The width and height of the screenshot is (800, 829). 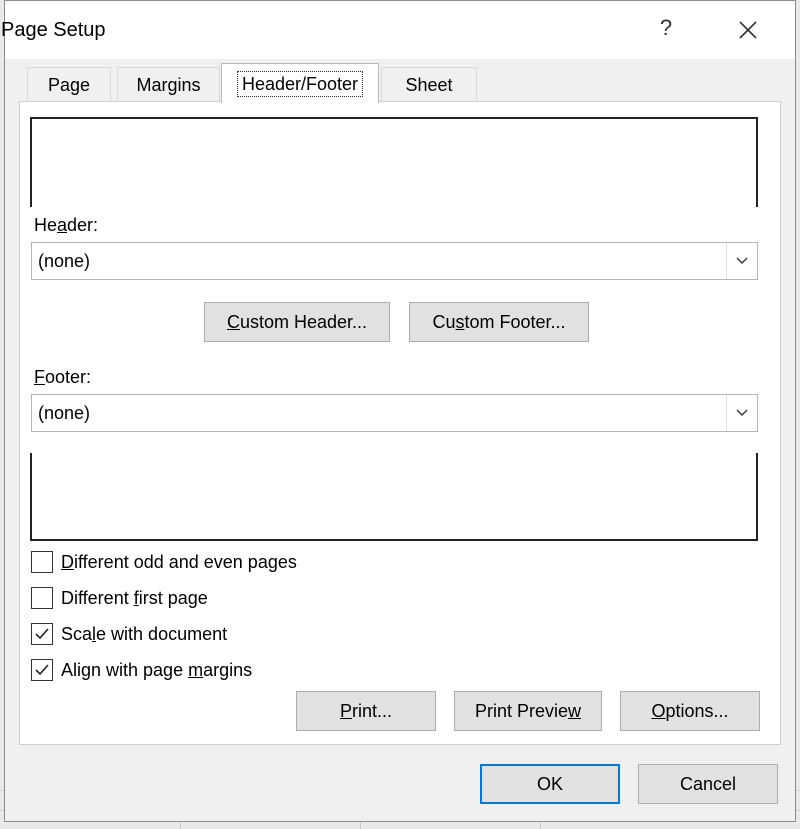 What do you see at coordinates (144, 633) in the screenshot?
I see `checkbox-label: Scale with document` at bounding box center [144, 633].